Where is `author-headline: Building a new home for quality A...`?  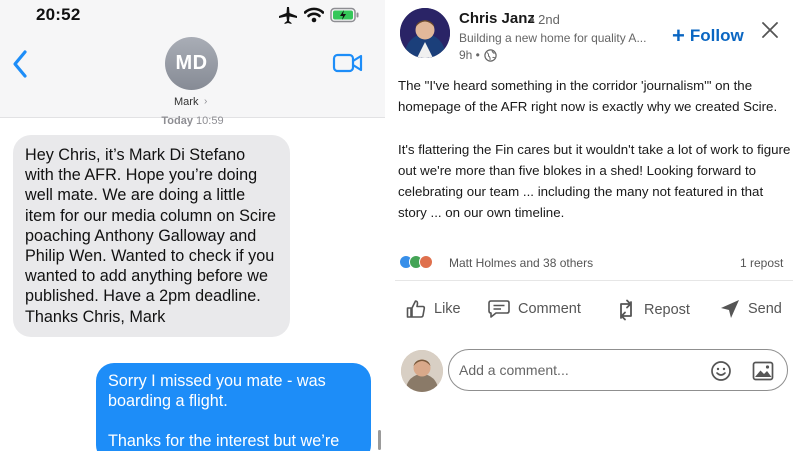
author-headline: Building a new home for quality A... is located at coordinates (553, 38).